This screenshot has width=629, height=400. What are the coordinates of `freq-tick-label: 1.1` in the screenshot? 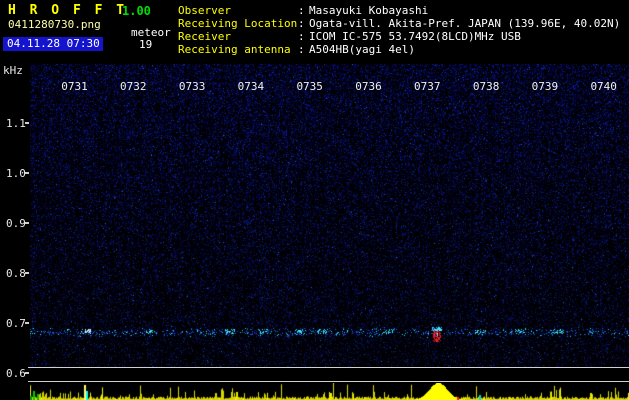 It's located at (16, 123).